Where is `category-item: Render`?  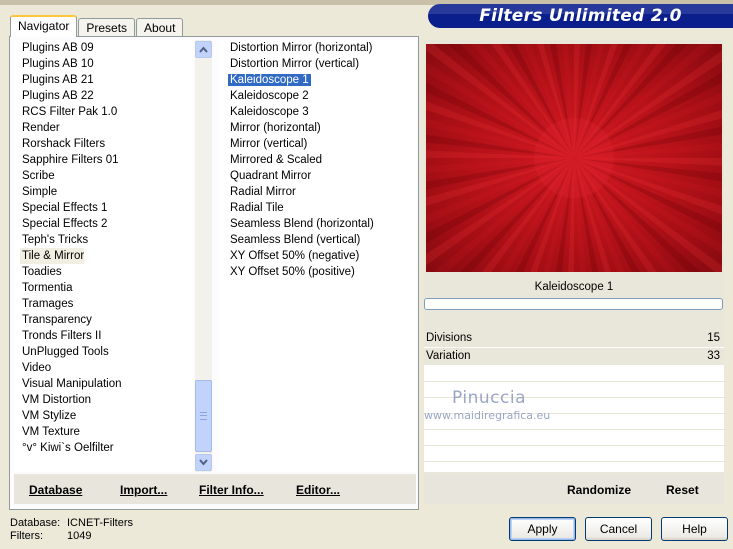 category-item: Render is located at coordinates (104, 128).